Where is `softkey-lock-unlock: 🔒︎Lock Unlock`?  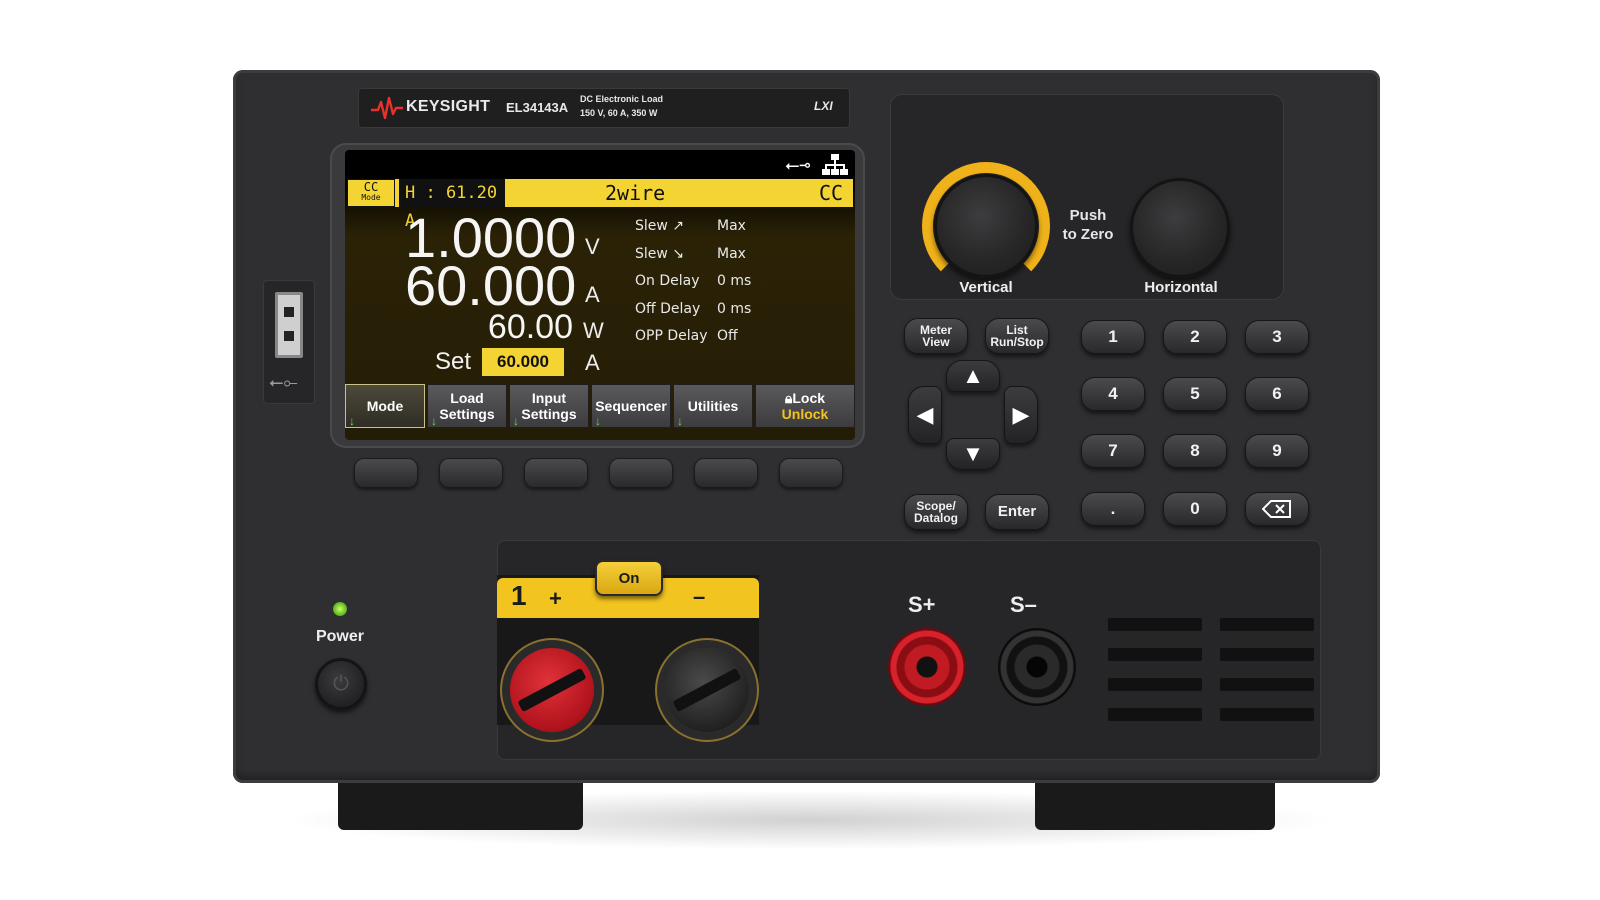
softkey-lock-unlock: 🔒︎Lock Unlock is located at coordinates (805, 406).